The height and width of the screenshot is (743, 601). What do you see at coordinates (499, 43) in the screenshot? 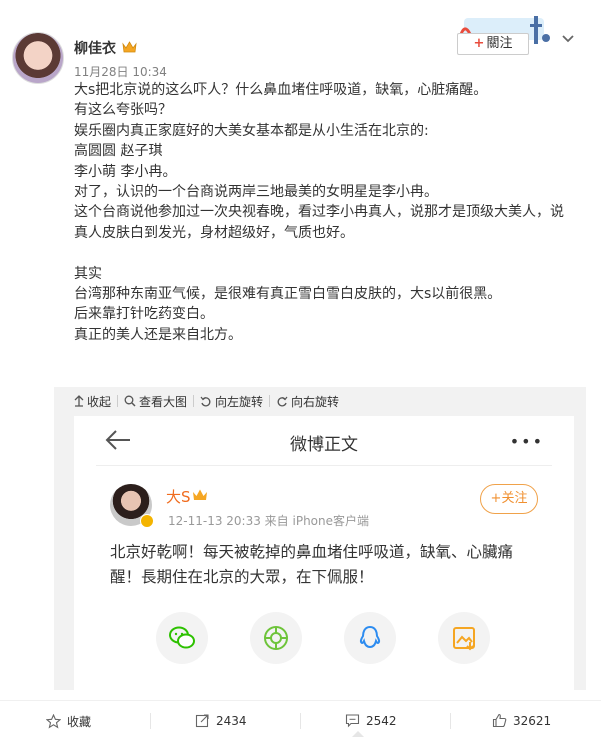
I see `follow-label: 關注` at bounding box center [499, 43].